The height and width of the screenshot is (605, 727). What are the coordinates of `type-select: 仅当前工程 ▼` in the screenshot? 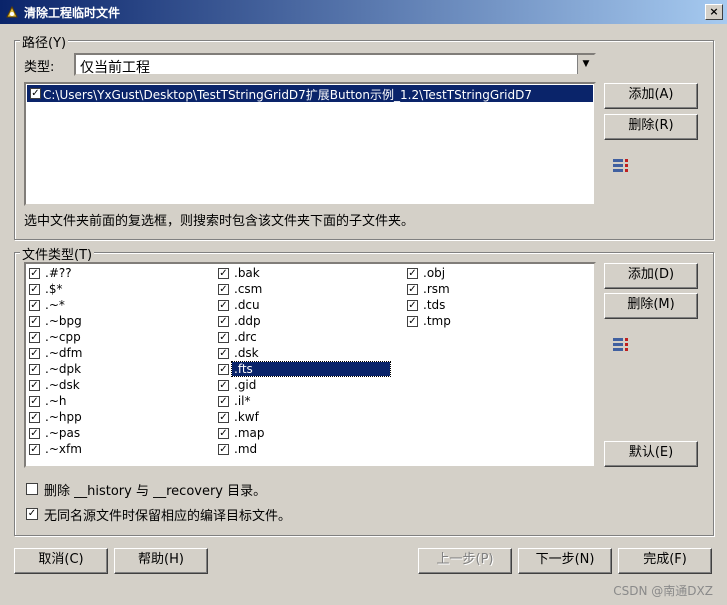 It's located at (335, 64).